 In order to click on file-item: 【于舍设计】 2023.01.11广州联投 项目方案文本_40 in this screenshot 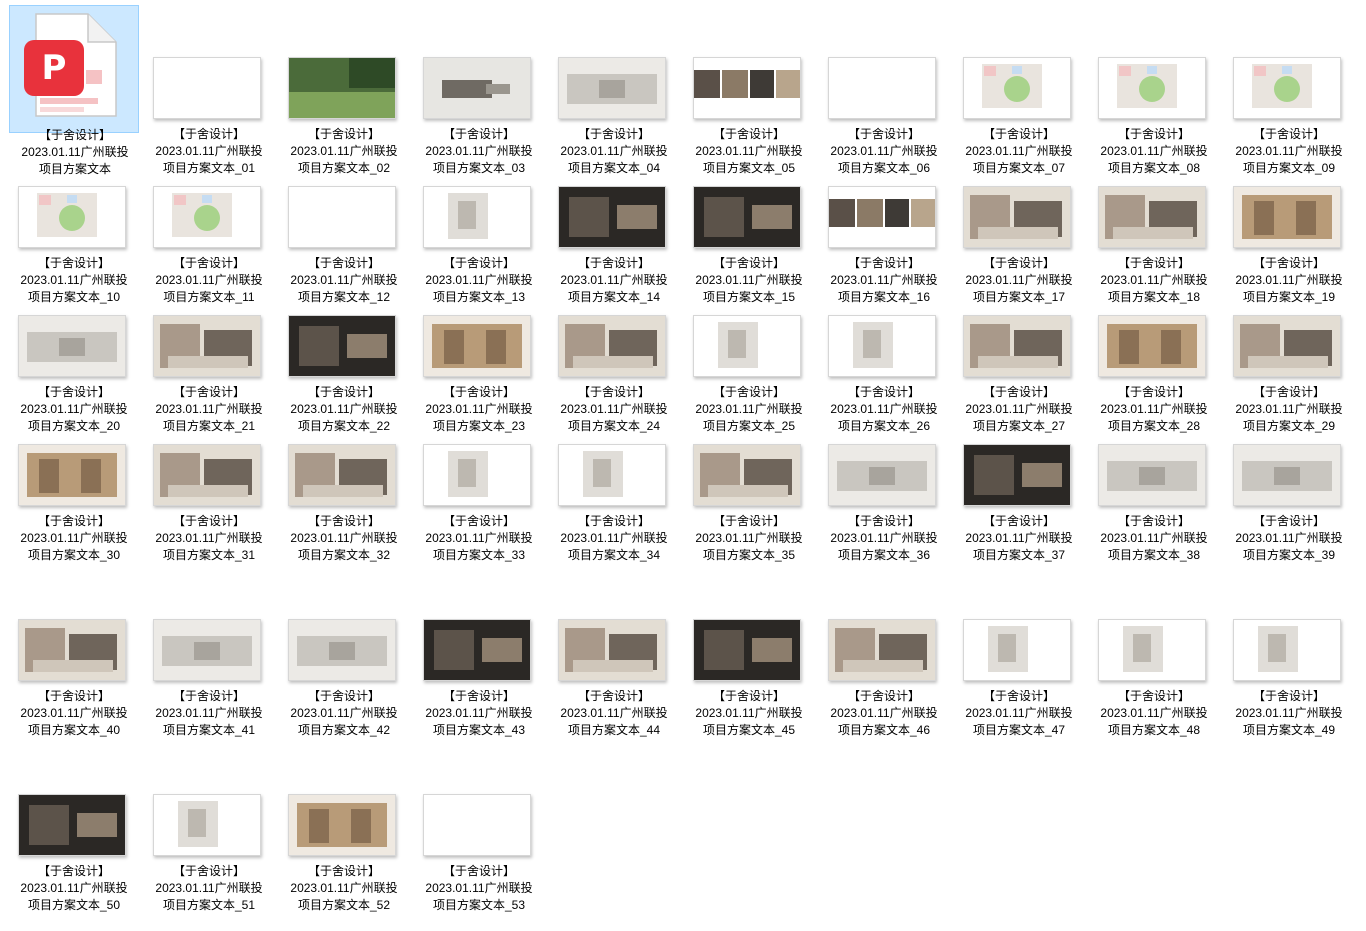, I will do `click(74, 652)`.